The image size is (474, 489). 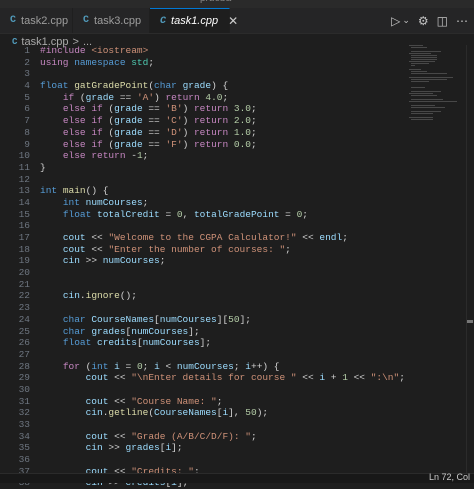 I want to click on code-line: using namespace std;, so click(x=97, y=62).